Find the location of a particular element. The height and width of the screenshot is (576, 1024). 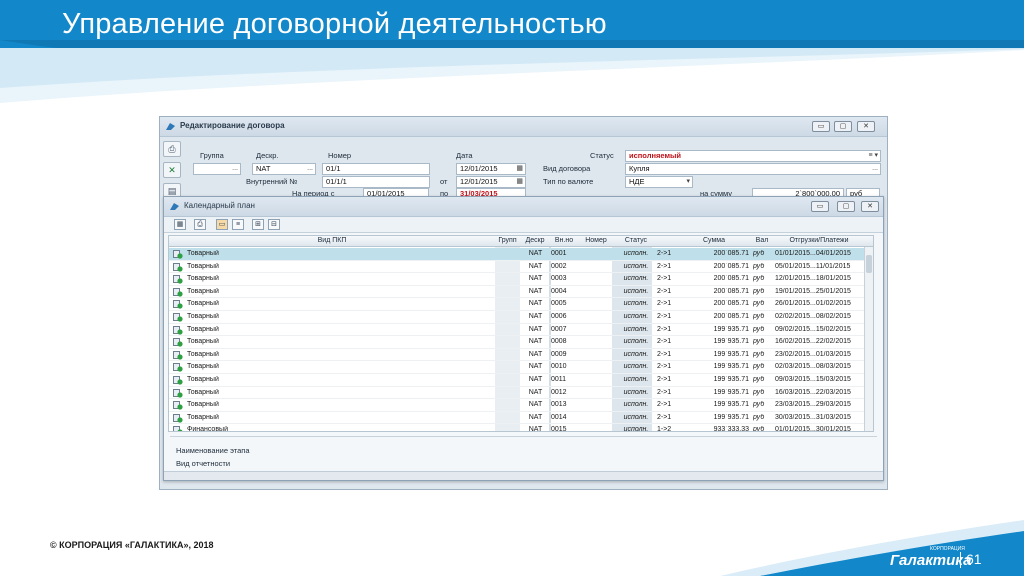

maximize-button: ▢ is located at coordinates (843, 126).